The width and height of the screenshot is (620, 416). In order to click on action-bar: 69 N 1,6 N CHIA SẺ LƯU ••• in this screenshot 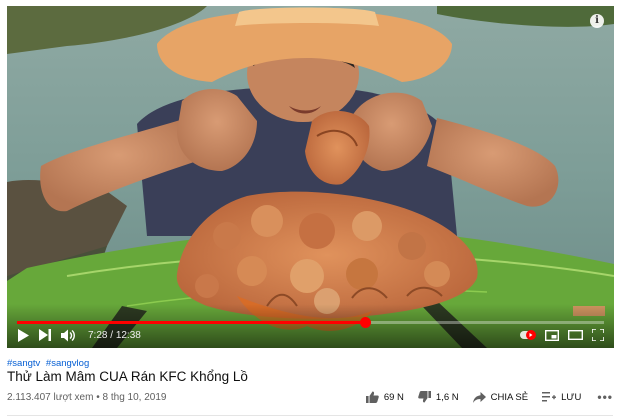, I will do `click(482, 397)`.